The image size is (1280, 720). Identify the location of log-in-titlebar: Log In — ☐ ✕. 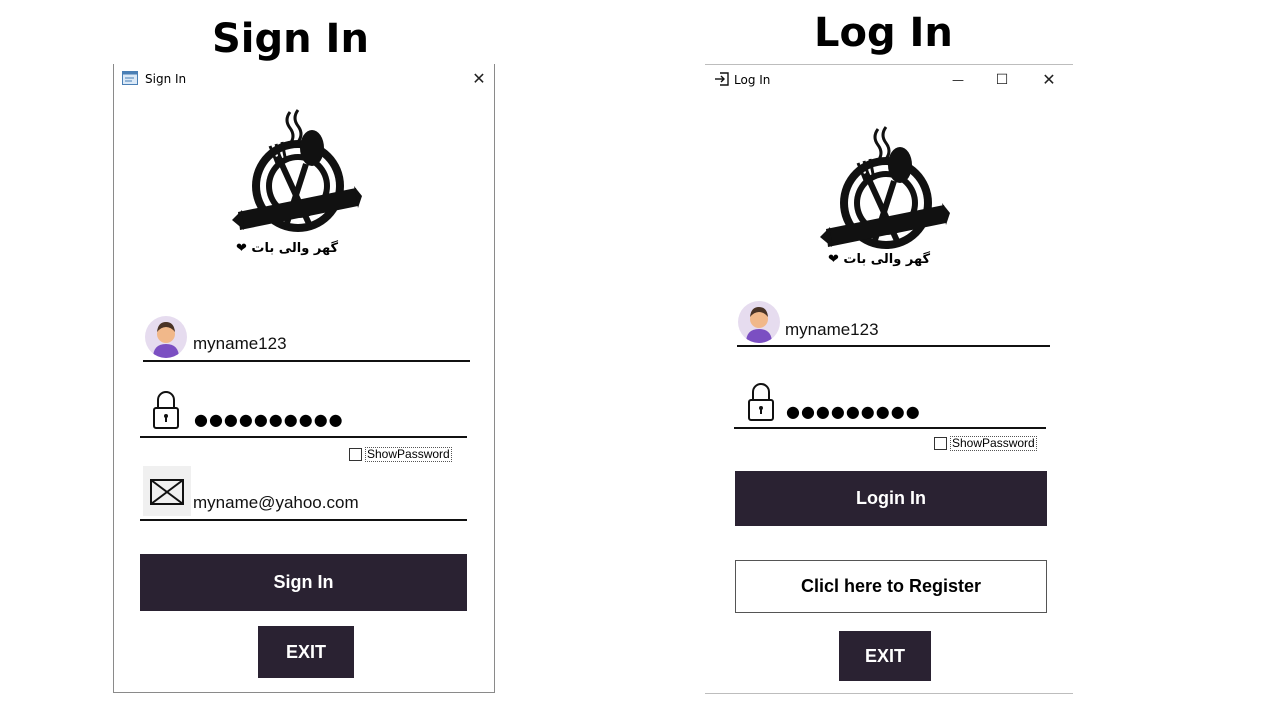
(889, 80).